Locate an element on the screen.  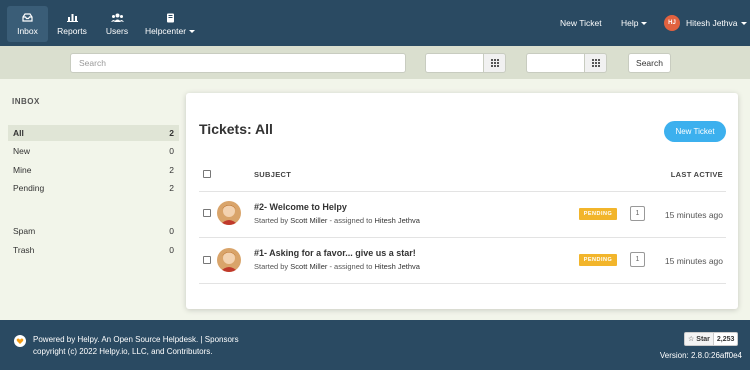
nav-help-menu: Help is located at coordinates (634, 23).